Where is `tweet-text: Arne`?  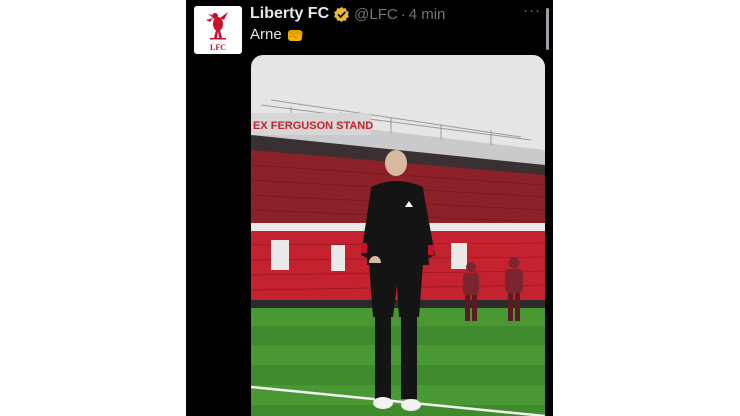
tweet-text: Arne is located at coordinates (277, 34).